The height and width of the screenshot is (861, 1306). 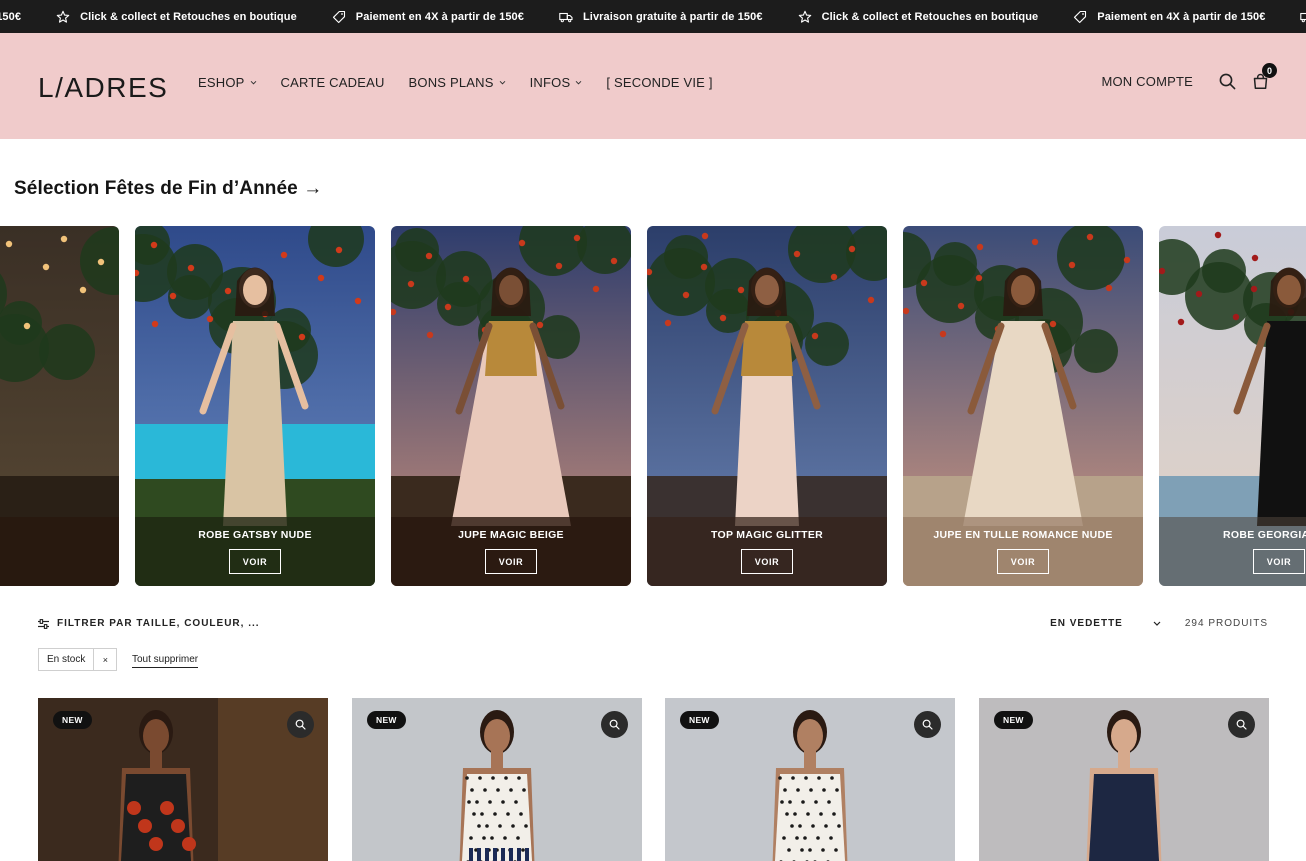 I want to click on nav-item-0: ESHOP, so click(x=227, y=82).